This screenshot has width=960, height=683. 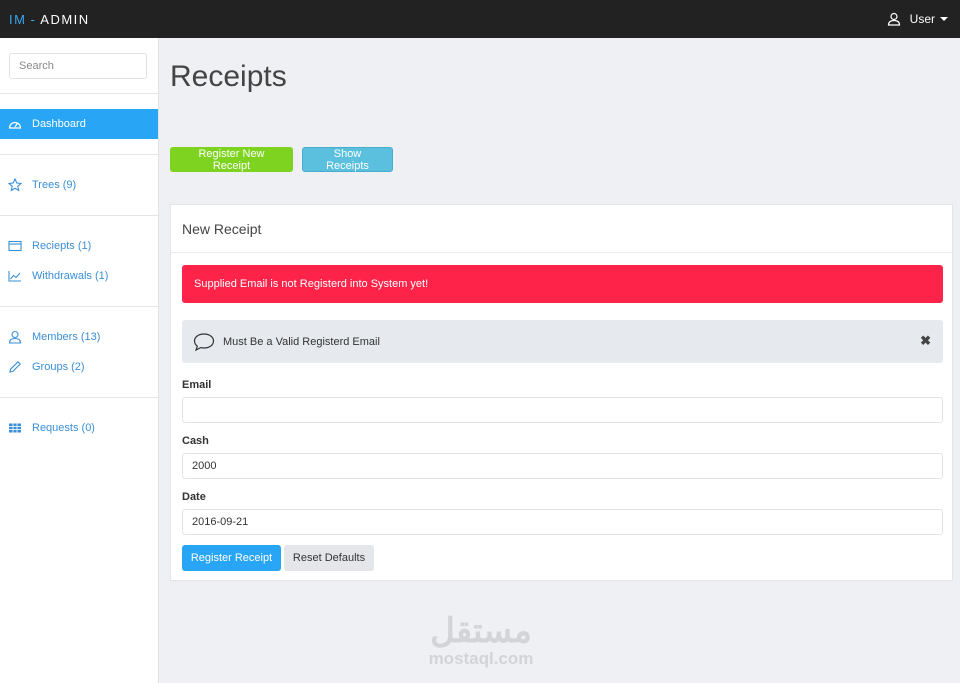 What do you see at coordinates (15, 185) in the screenshot?
I see `star-icon` at bounding box center [15, 185].